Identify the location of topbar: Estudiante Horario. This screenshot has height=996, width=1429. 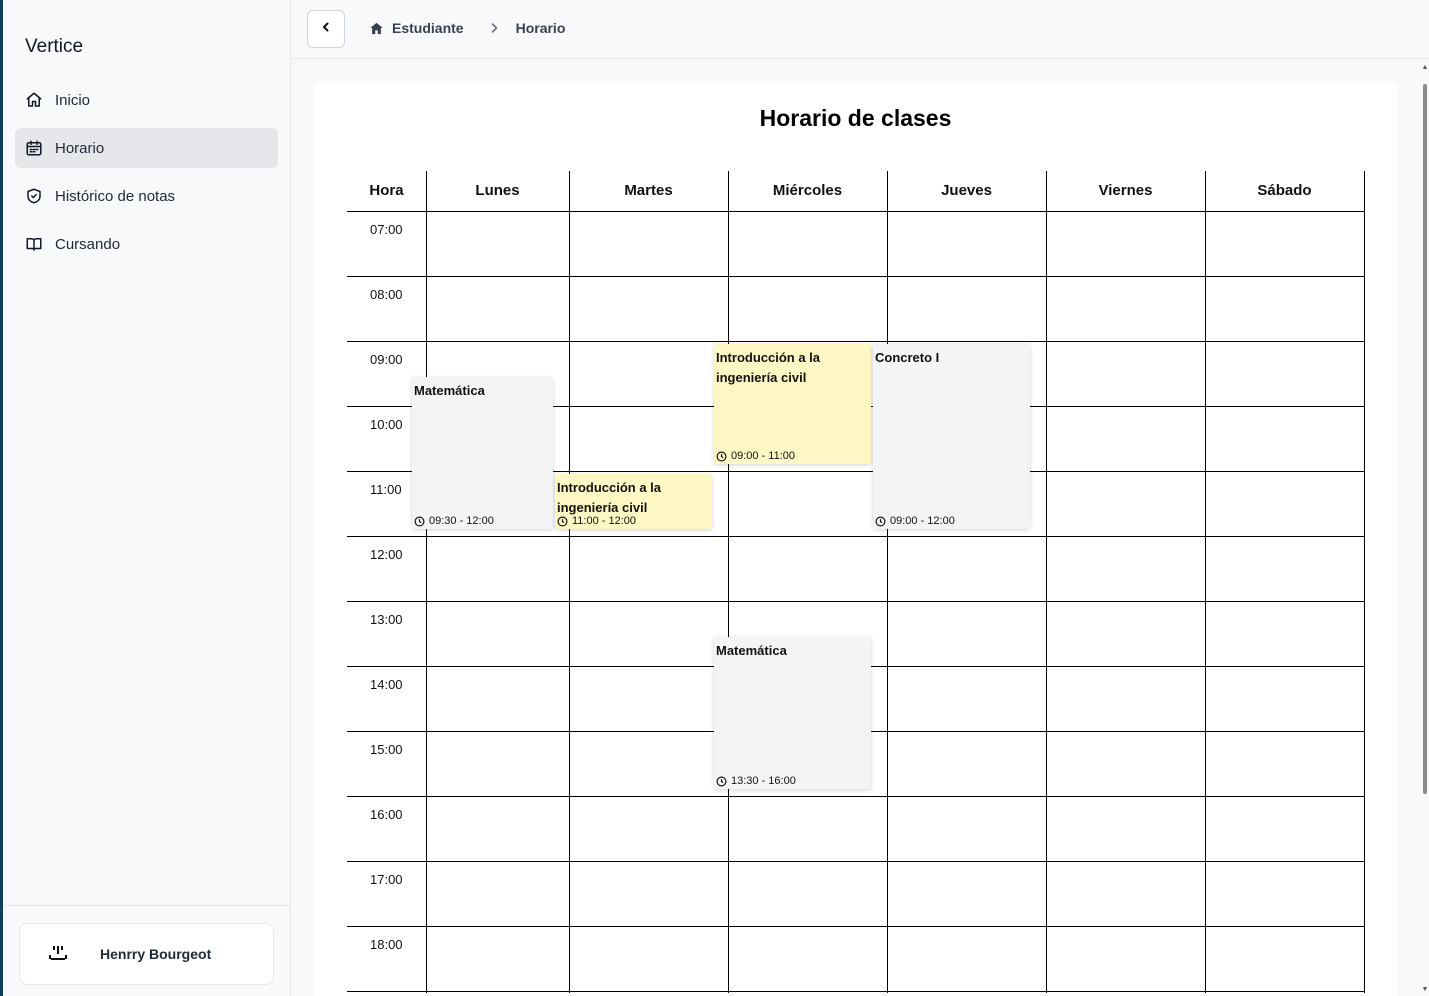
(860, 29).